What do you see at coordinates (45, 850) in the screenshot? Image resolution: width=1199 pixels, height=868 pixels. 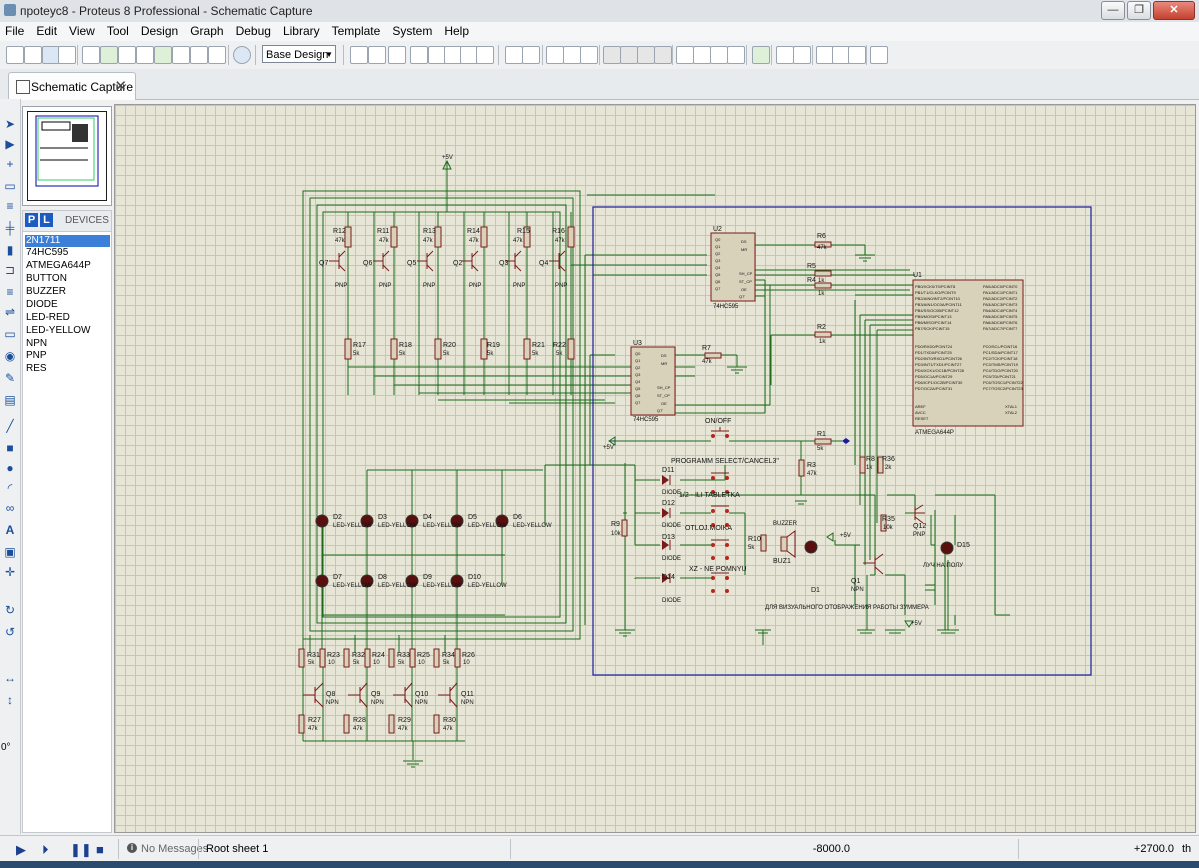 I see `step-icon: ⏵` at bounding box center [45, 850].